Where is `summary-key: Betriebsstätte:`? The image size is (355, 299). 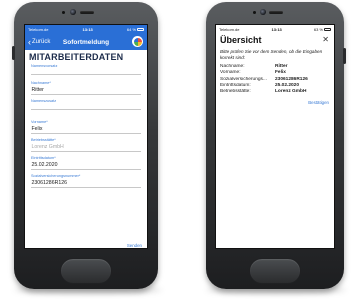
summary-key: Betriebsstätte: is located at coordinates (235, 92).